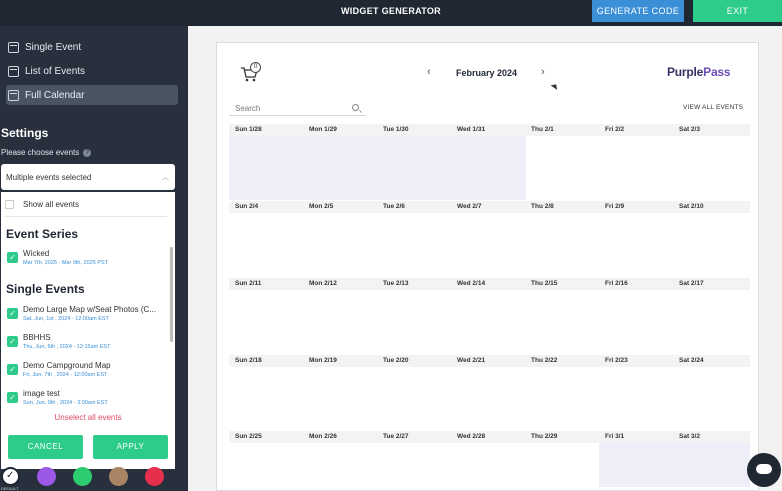  Describe the element at coordinates (544, 283) in the screenshot. I see `day-label: Thu 2/15` at that location.